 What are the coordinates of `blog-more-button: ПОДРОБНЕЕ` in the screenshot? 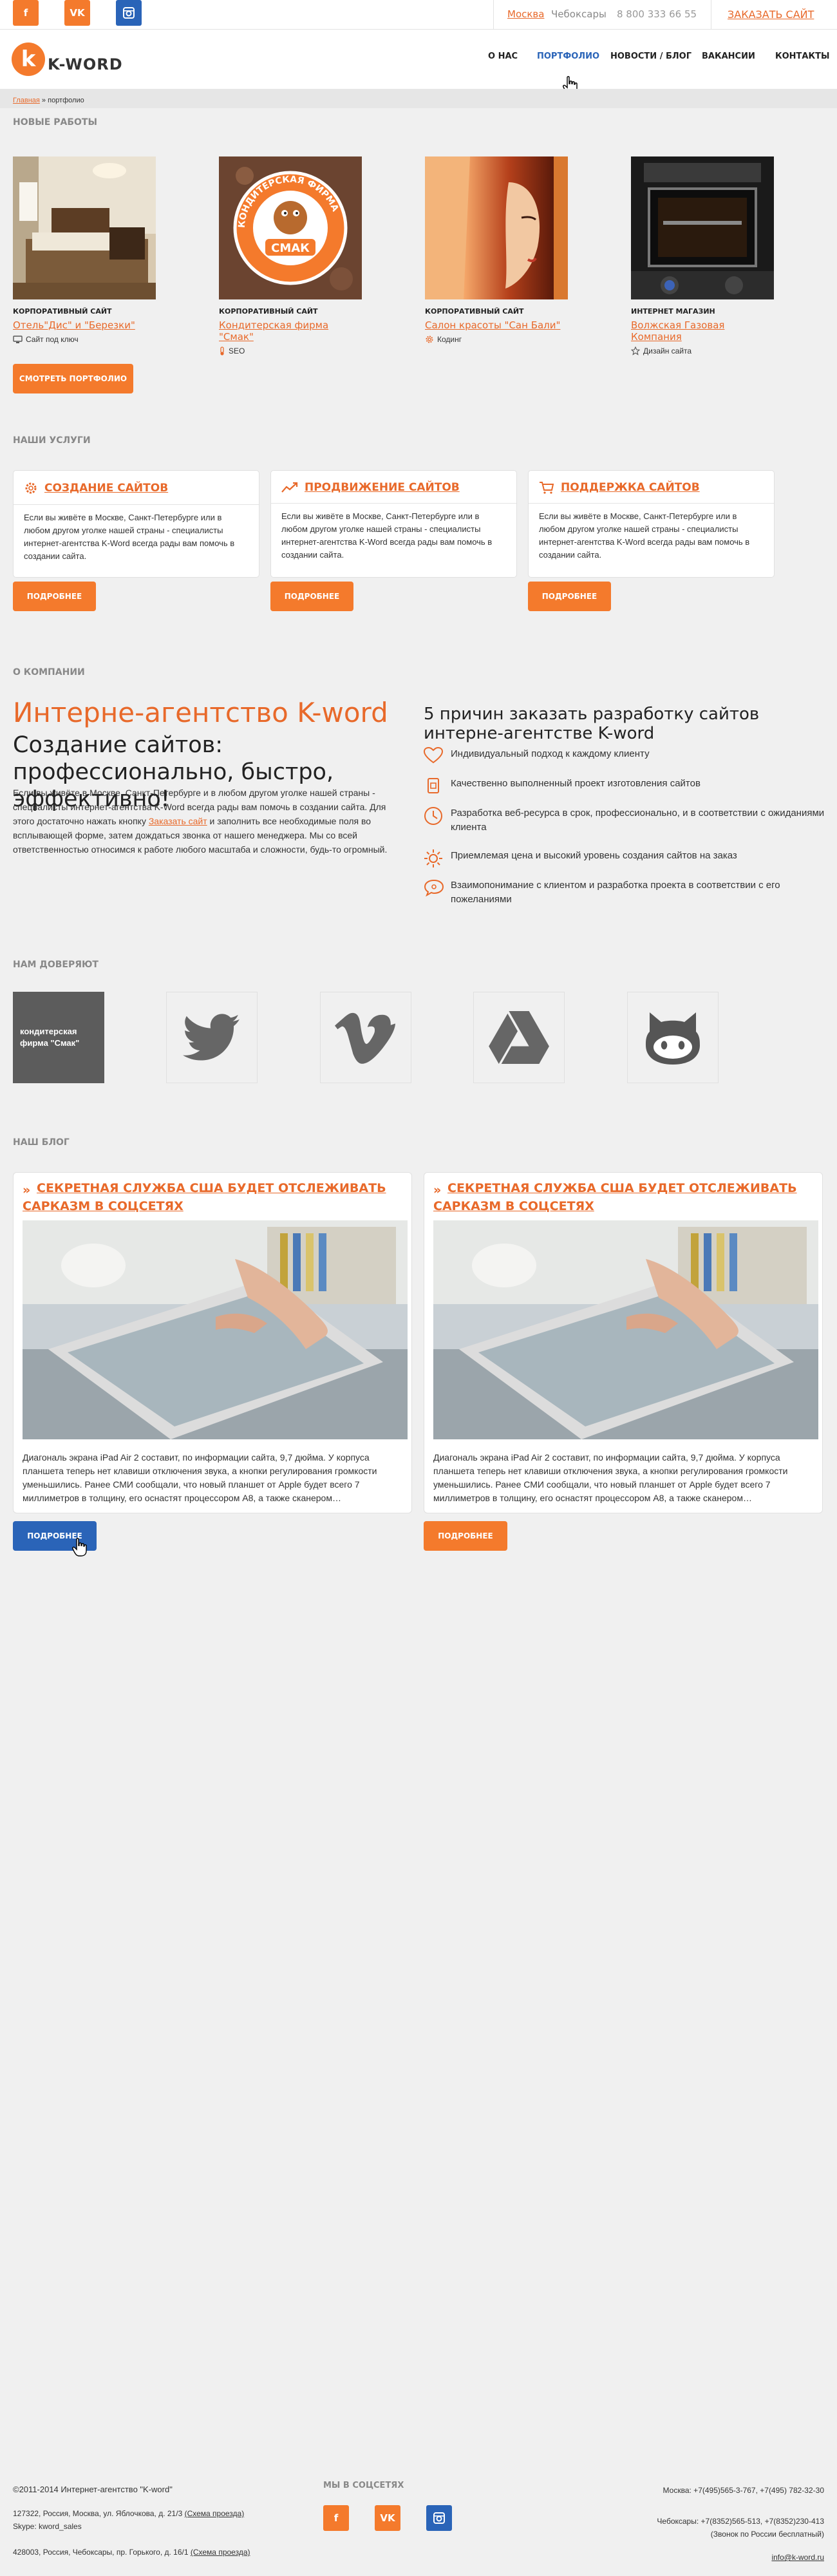 It's located at (465, 1536).